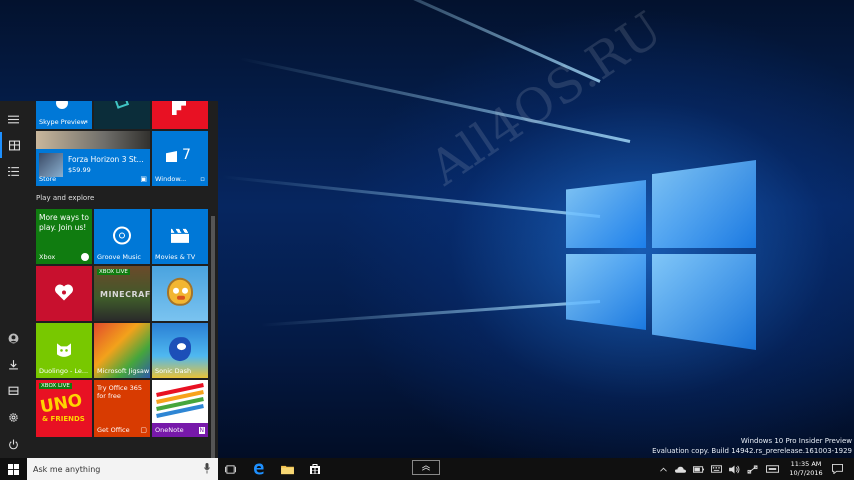 This screenshot has width=854, height=480. Describe the element at coordinates (680, 469) in the screenshot. I see `onedrive-icon` at that location.